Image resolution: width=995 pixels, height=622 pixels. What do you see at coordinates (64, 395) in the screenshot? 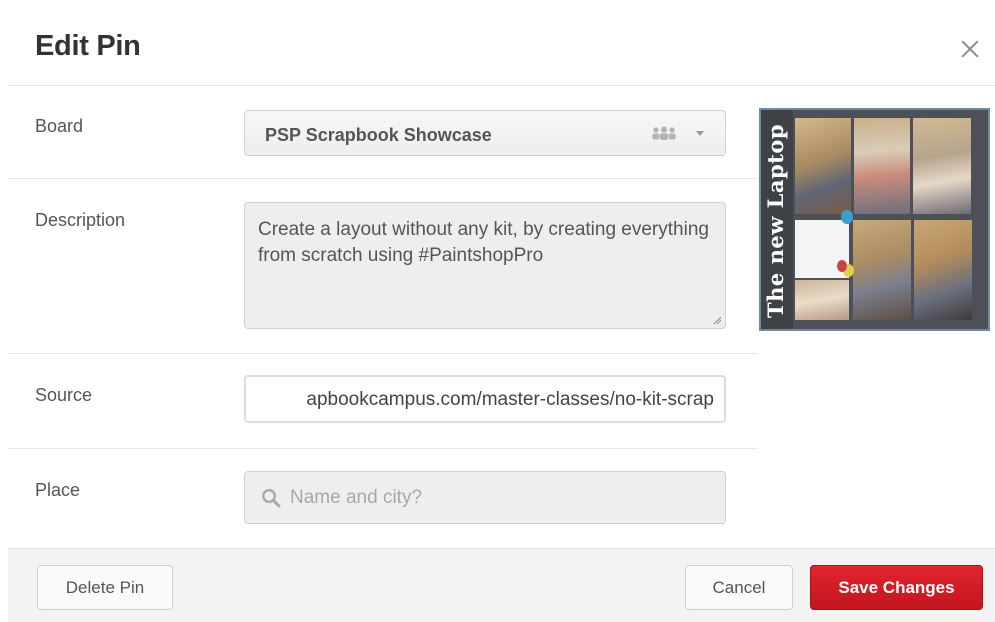
I see `source-label: Source` at bounding box center [64, 395].